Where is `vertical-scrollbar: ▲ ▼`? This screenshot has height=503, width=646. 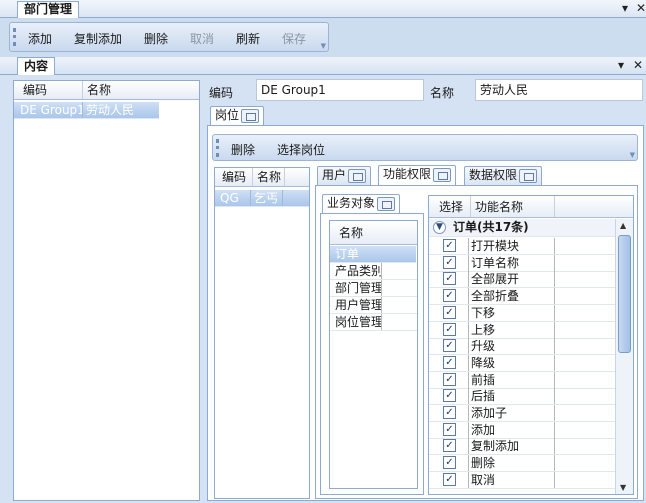
vertical-scrollbar: ▲ ▼ is located at coordinates (624, 356).